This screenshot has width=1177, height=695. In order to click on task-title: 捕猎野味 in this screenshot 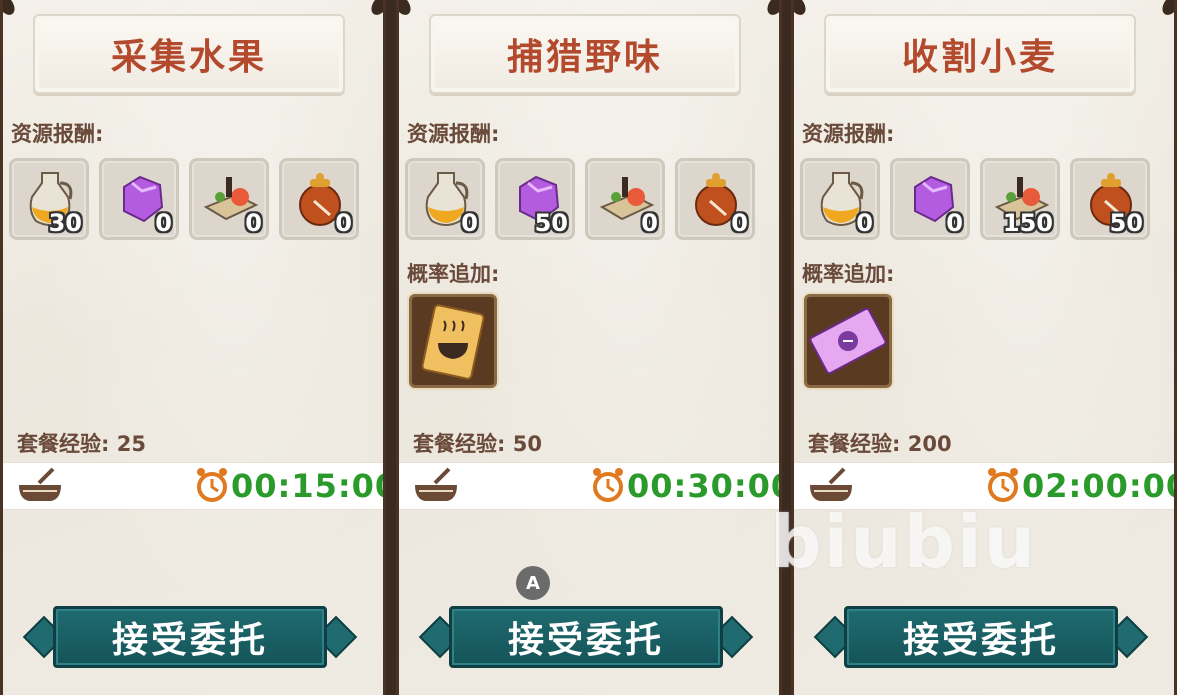, I will do `click(584, 57)`.